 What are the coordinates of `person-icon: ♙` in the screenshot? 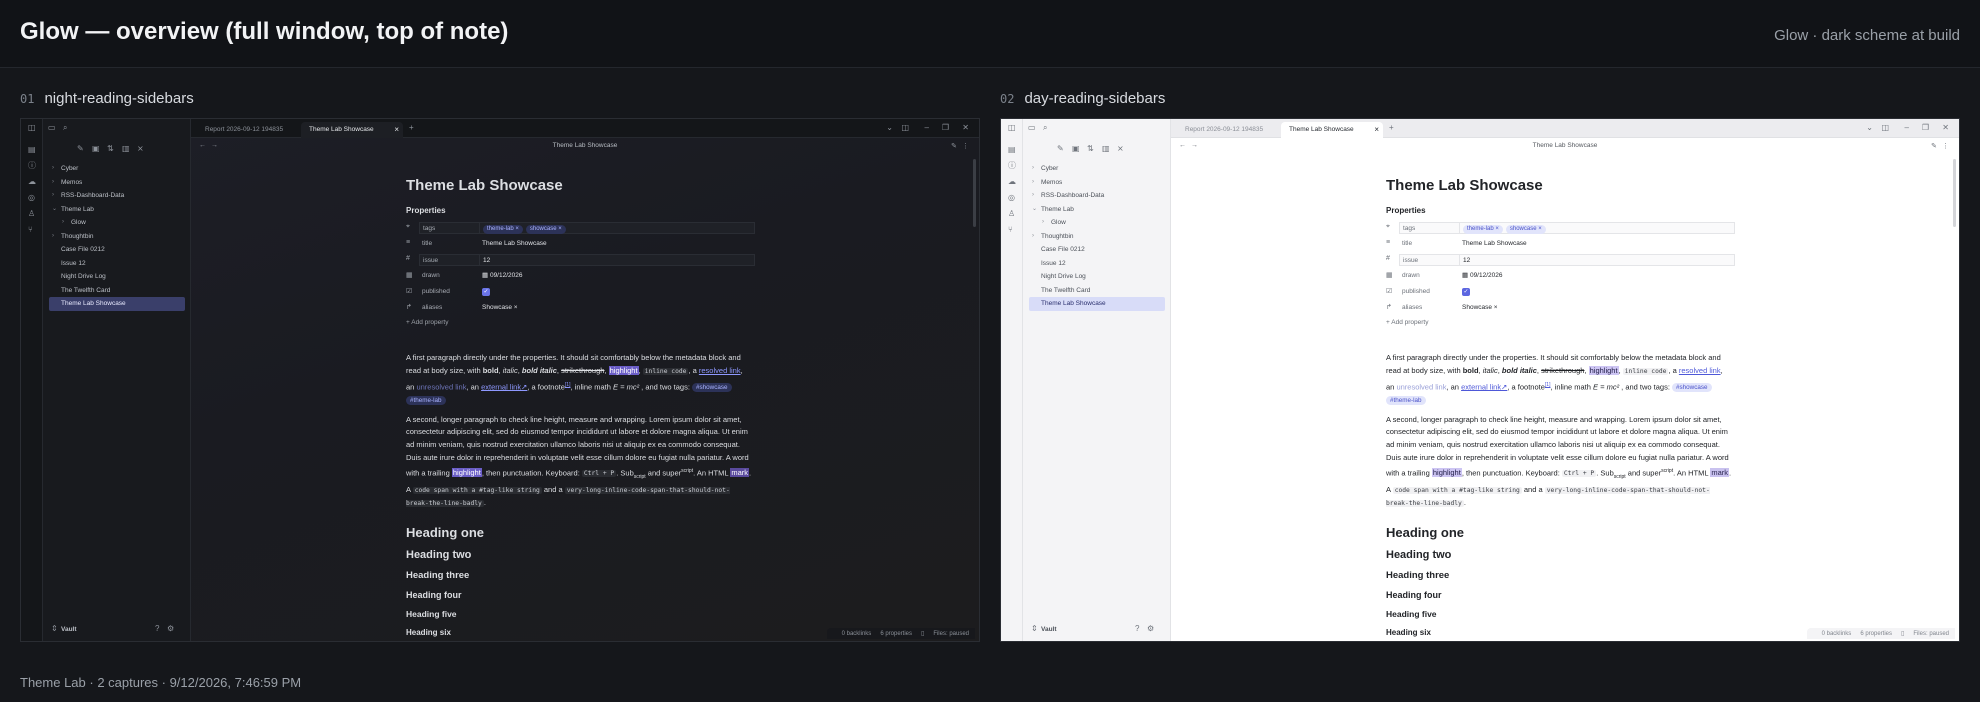 It's located at (1011, 214).